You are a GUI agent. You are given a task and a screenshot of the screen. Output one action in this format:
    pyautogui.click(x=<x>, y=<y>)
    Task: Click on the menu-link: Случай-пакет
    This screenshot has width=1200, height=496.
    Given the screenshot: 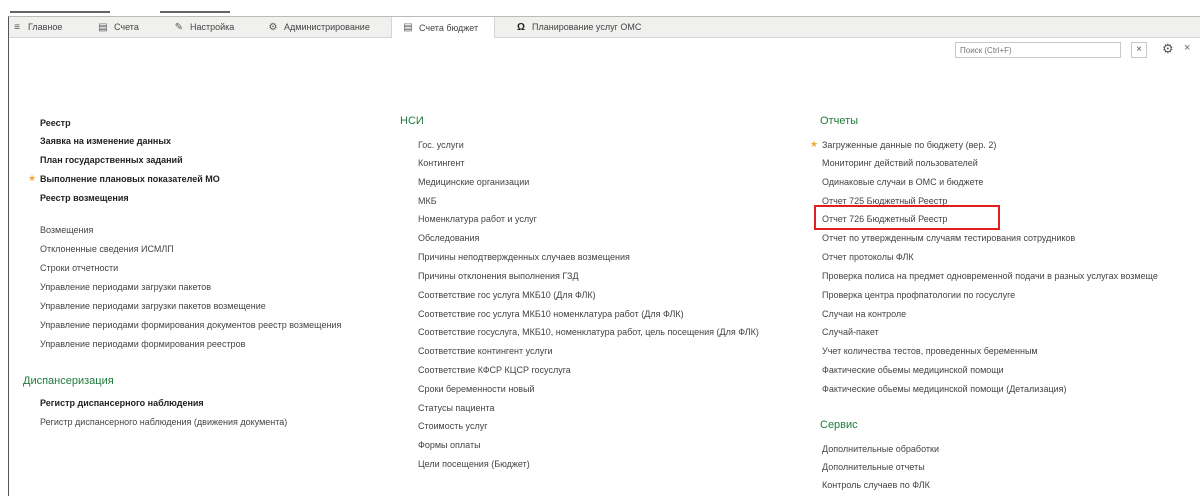 What is the action you would take?
    pyautogui.click(x=850, y=332)
    